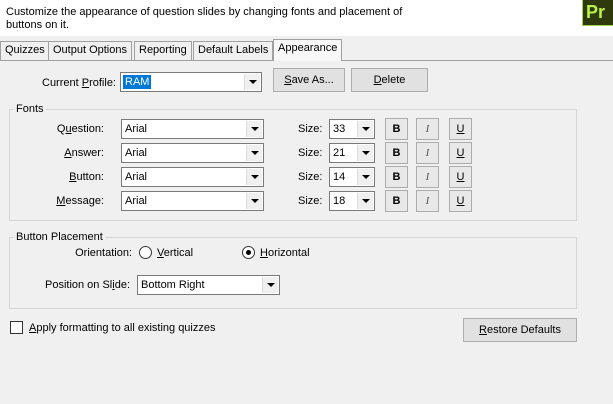  What do you see at coordinates (396, 201) in the screenshot?
I see `message-bold-button: B` at bounding box center [396, 201].